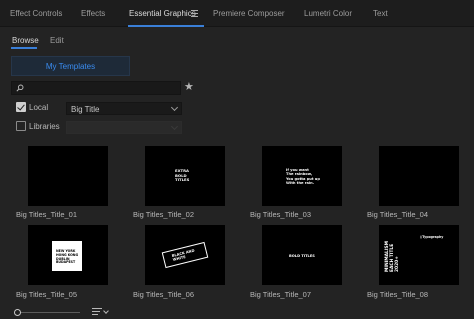 Image resolution: width=474 pixels, height=319 pixels. I want to click on template-thumbnail-02: EXTRA BOLD TITLES, so click(185, 176).